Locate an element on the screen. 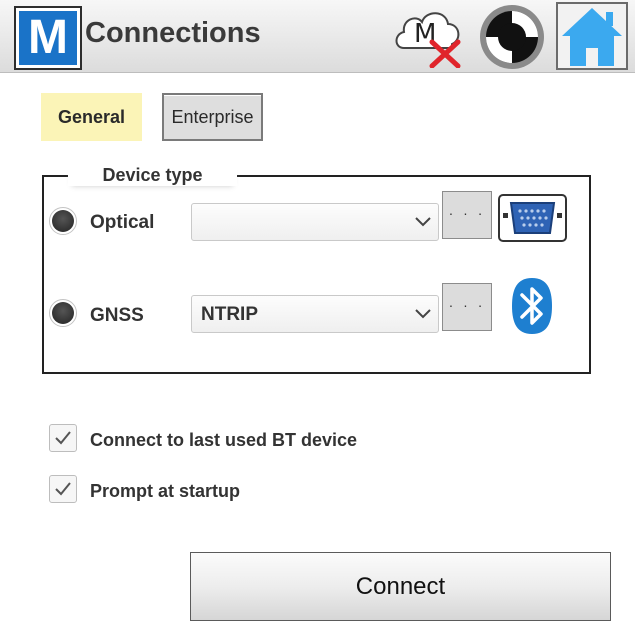  gnss-combo-value: NTRIP is located at coordinates (229, 314).